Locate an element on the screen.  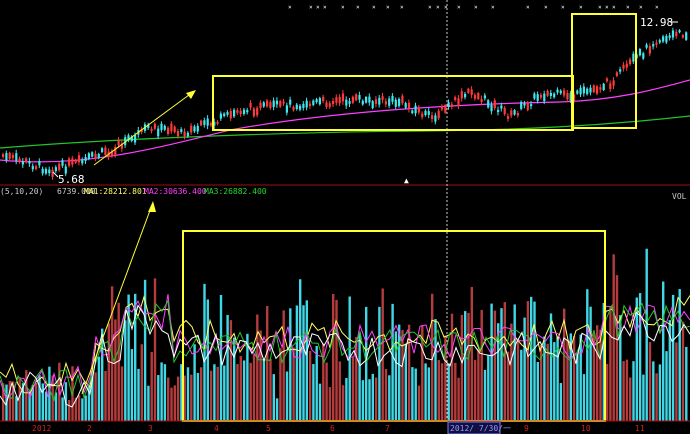
top-event-marks: × × × × × × × × × × × × × × × × × × × × × × × × × is located at coordinates (473, 7).